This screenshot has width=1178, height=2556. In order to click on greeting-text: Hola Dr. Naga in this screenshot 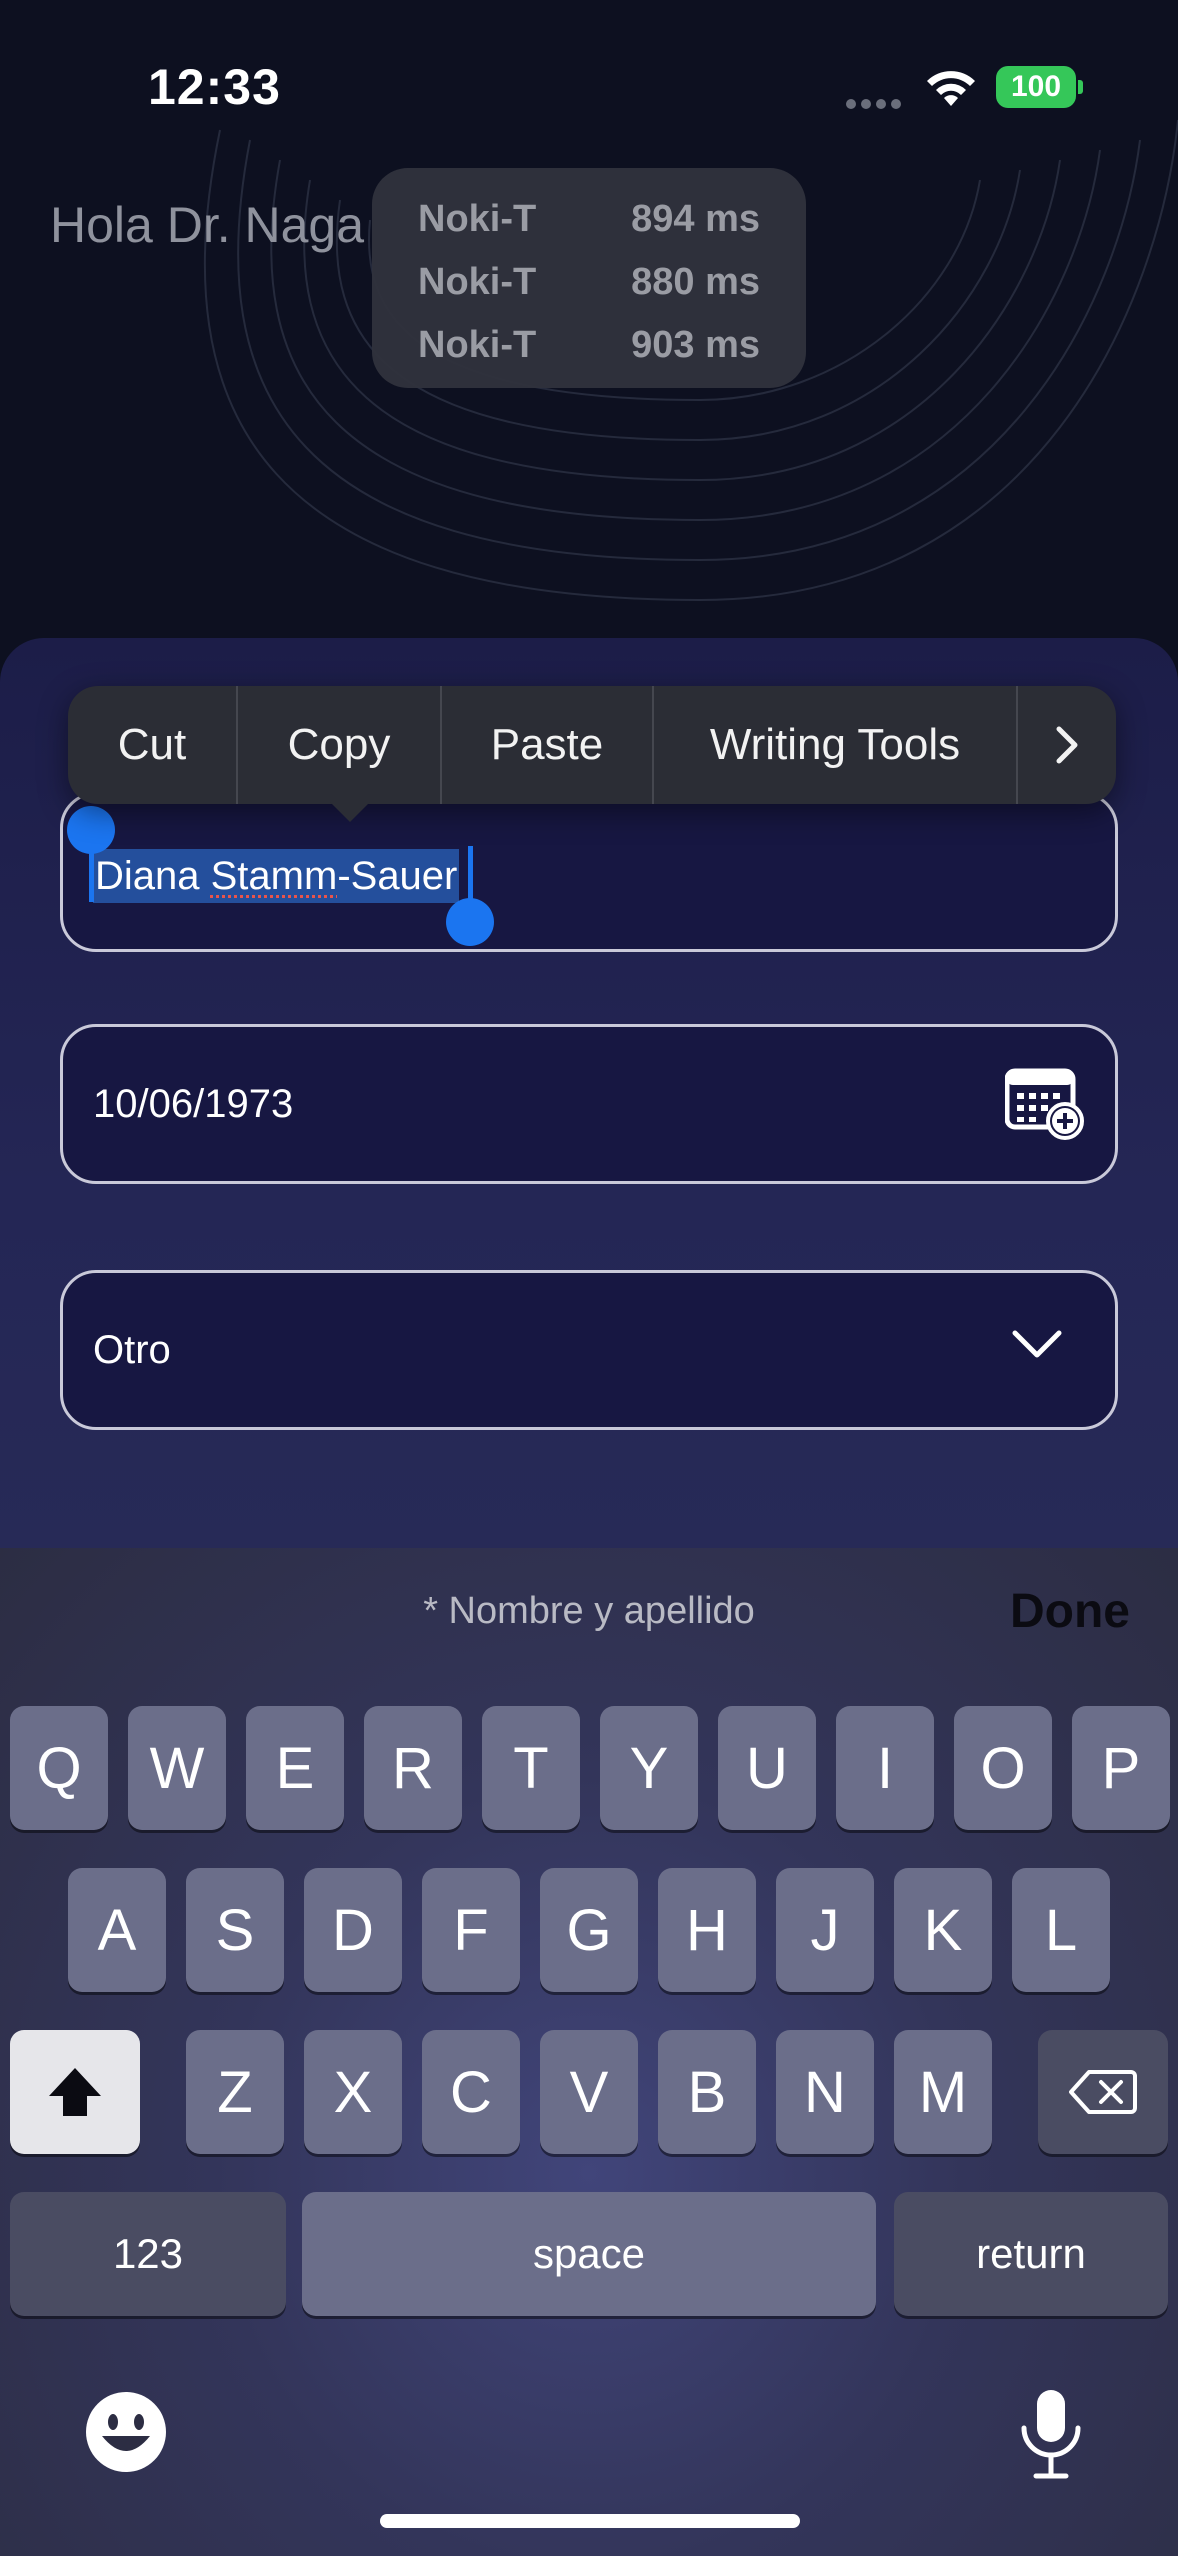, I will do `click(207, 225)`.